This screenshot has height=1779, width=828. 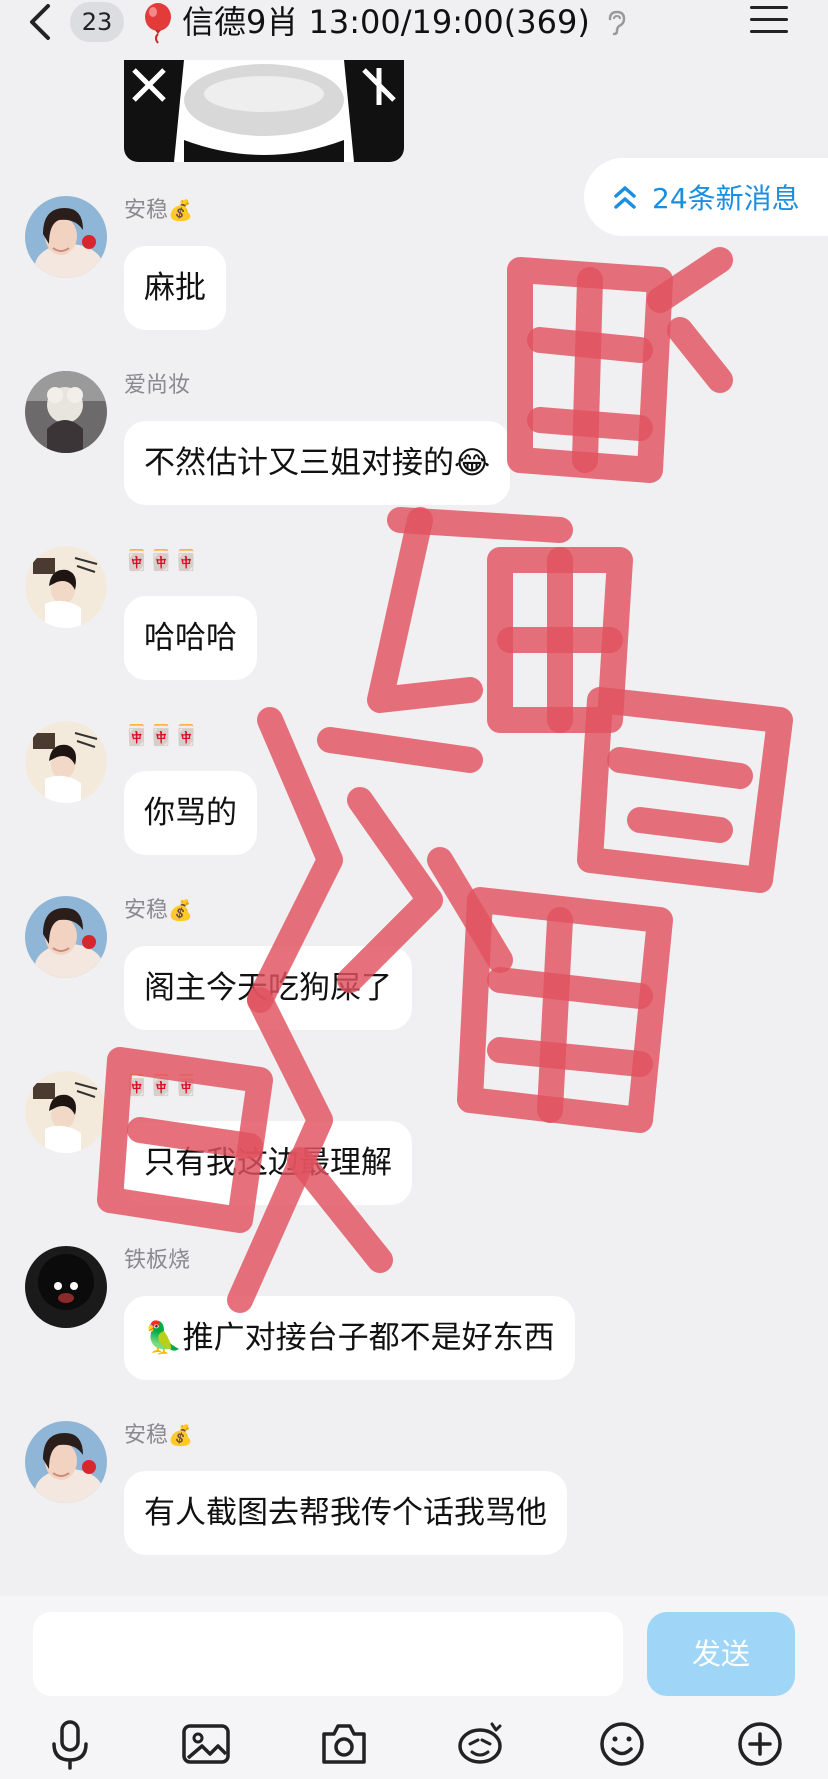 I want to click on composer: 发送, so click(x=414, y=1687).